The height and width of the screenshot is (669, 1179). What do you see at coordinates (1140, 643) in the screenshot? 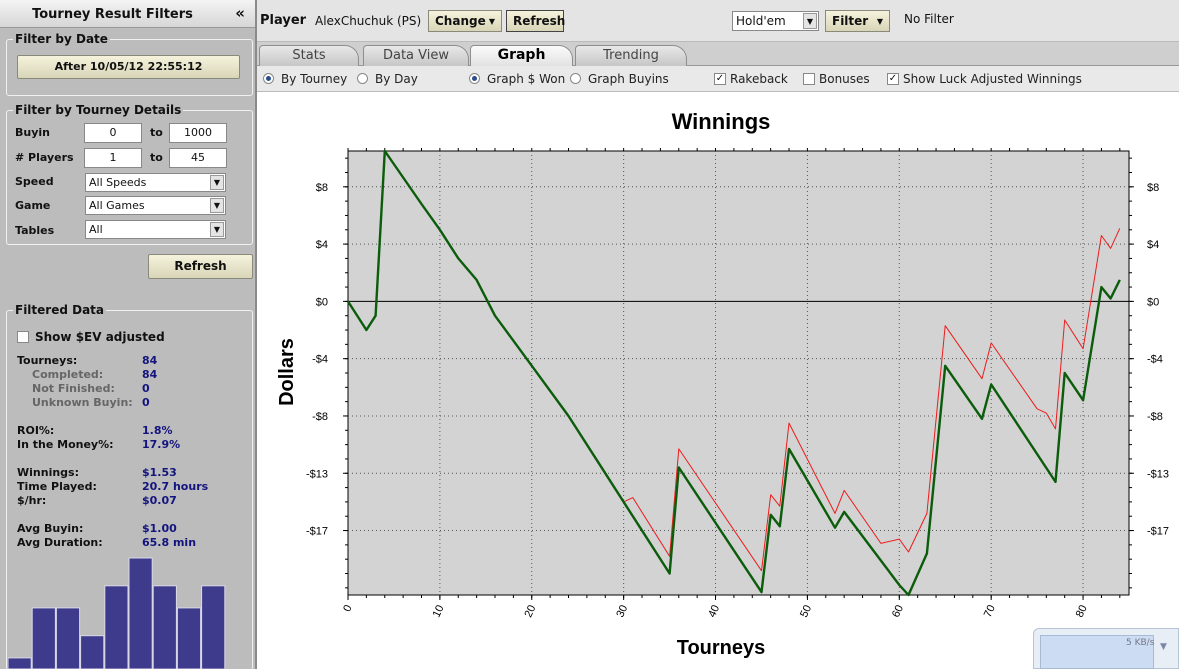
I see `network-speed: 5 KB/s` at bounding box center [1140, 643].